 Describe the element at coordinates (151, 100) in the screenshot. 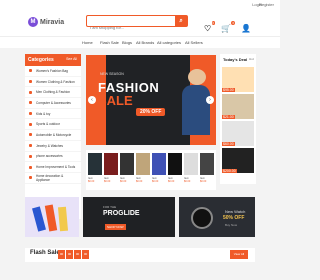

I see `hero-banner: NEW SEASON FASHION SALE 20% OFF` at that location.